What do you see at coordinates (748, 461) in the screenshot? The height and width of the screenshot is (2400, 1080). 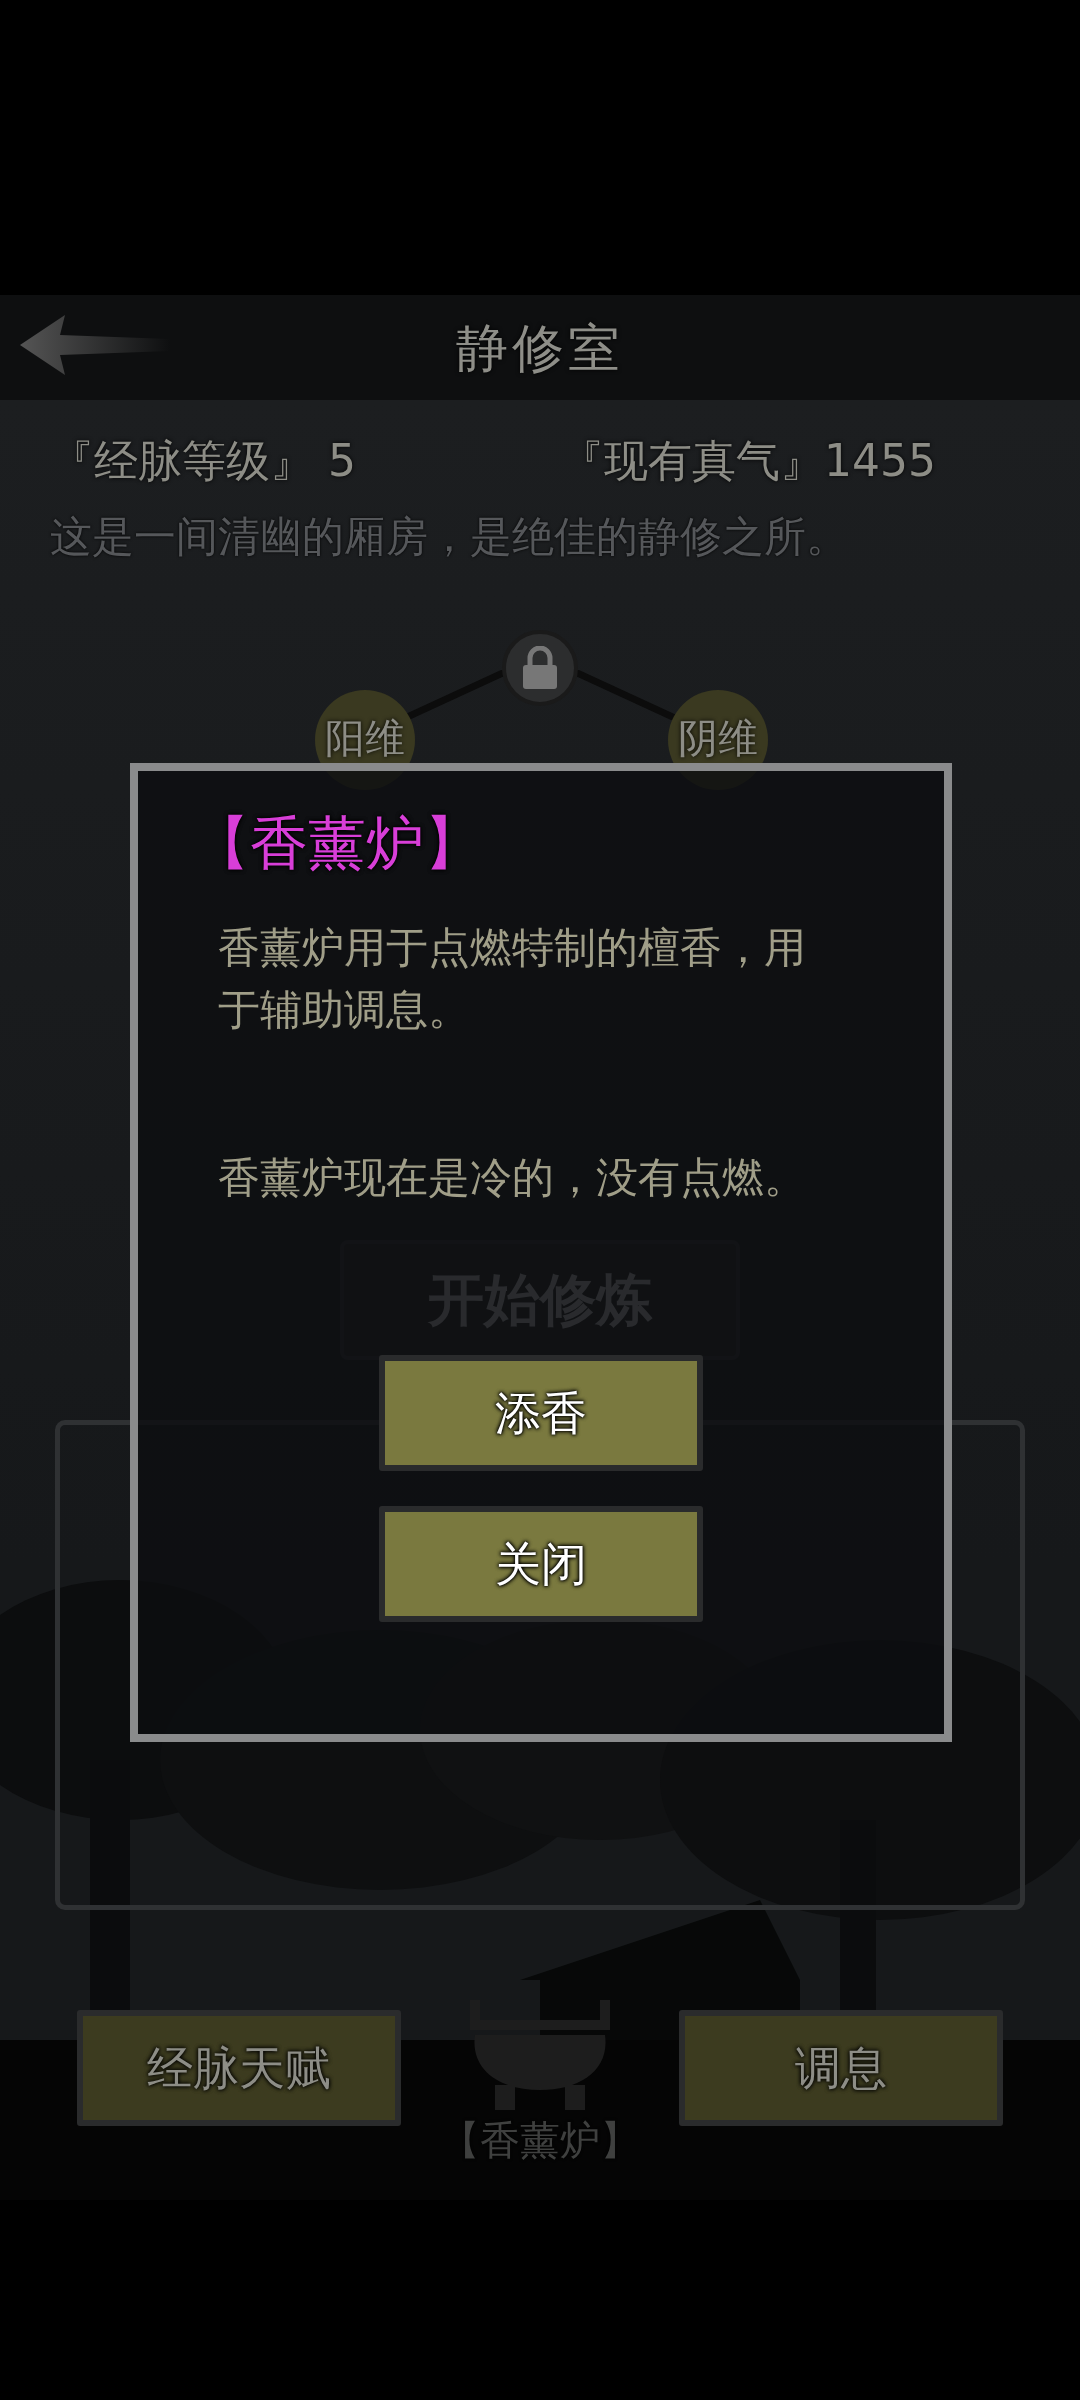 I see `stat-text: 『现有真气』1455` at bounding box center [748, 461].